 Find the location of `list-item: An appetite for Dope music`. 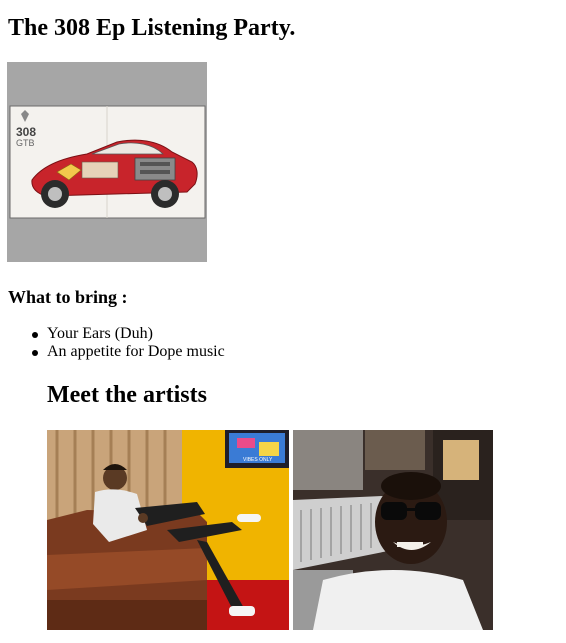

list-item: An appetite for Dope music is located at coordinates (128, 352).